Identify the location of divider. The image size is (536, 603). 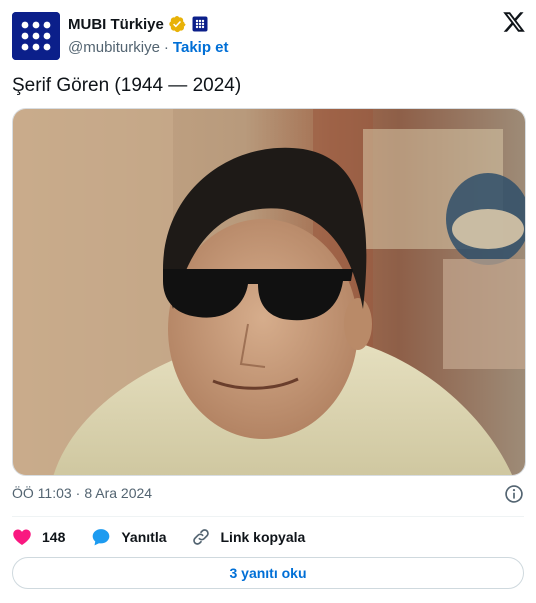
(268, 516).